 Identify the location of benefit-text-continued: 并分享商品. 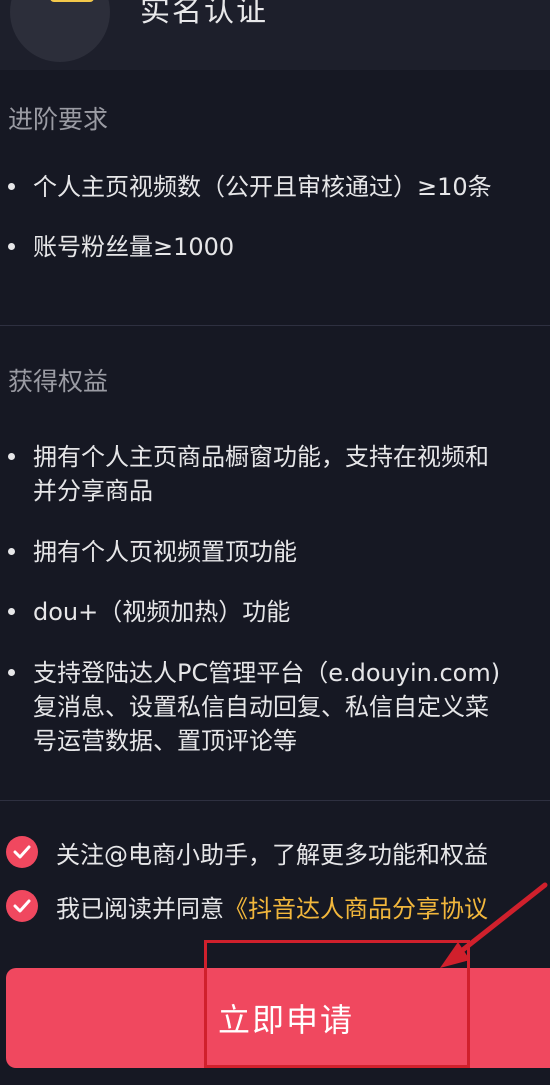
(93, 491).